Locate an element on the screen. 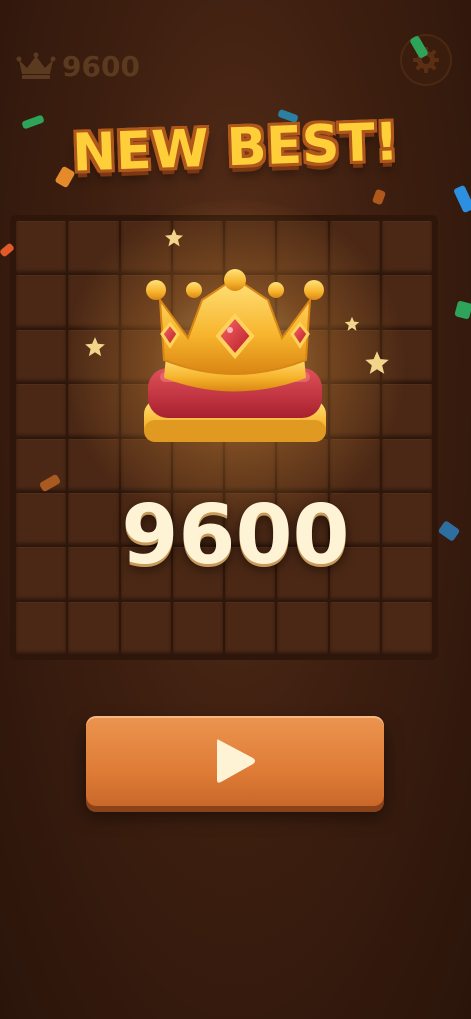 This screenshot has width=471, height=1019. crown-on-cushion-icon is located at coordinates (235, 355).